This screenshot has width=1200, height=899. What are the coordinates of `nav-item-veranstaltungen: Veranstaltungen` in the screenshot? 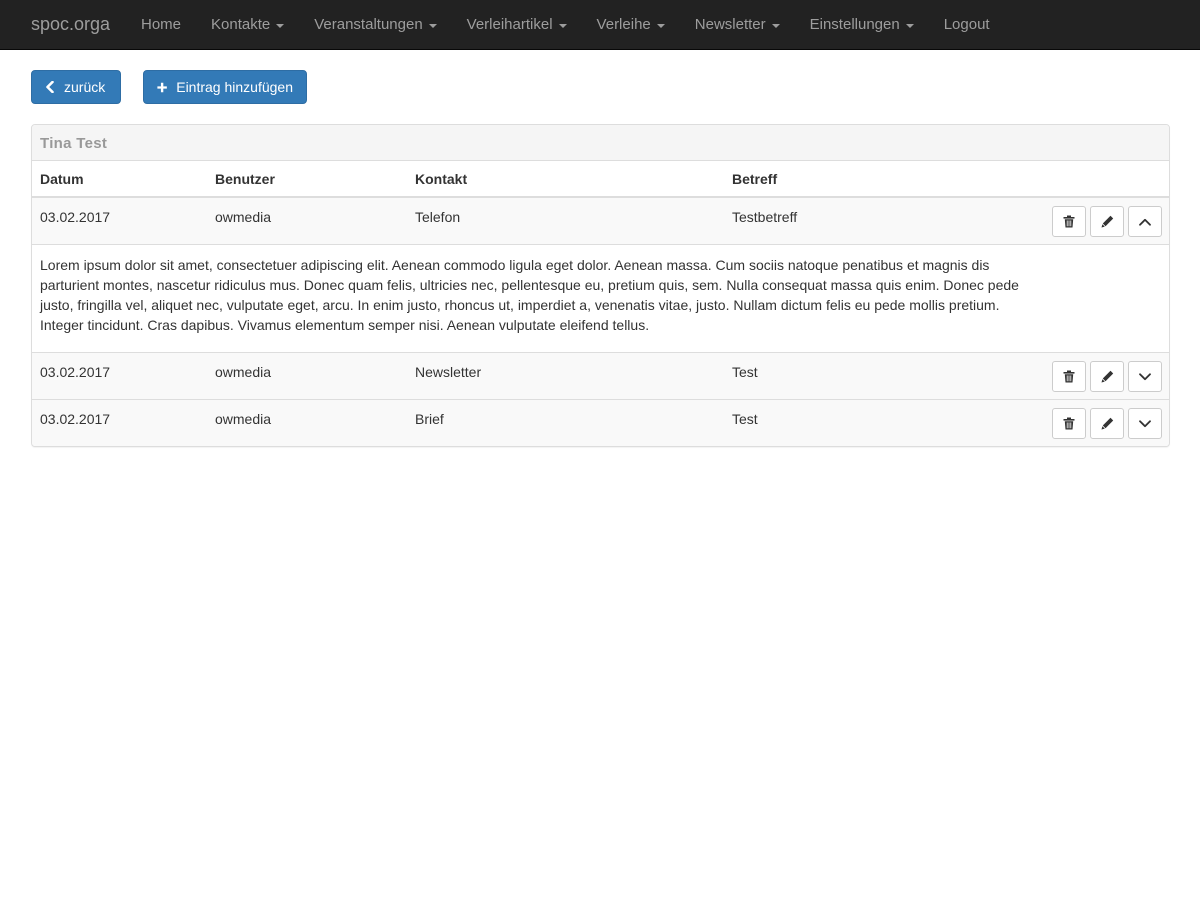 It's located at (375, 25).